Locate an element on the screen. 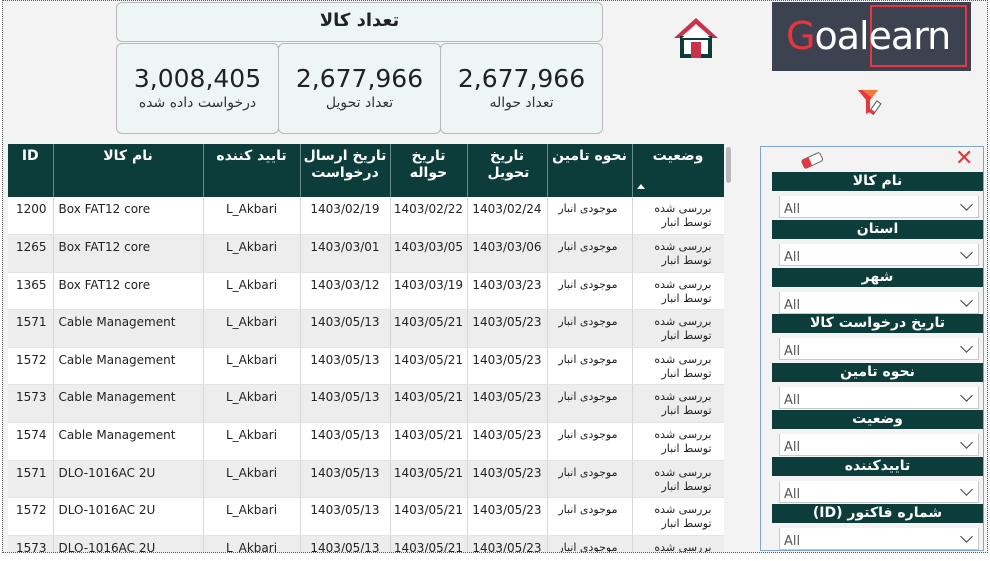 This screenshot has height=561, width=990. col-header-approver: تایید کننده is located at coordinates (252, 170).